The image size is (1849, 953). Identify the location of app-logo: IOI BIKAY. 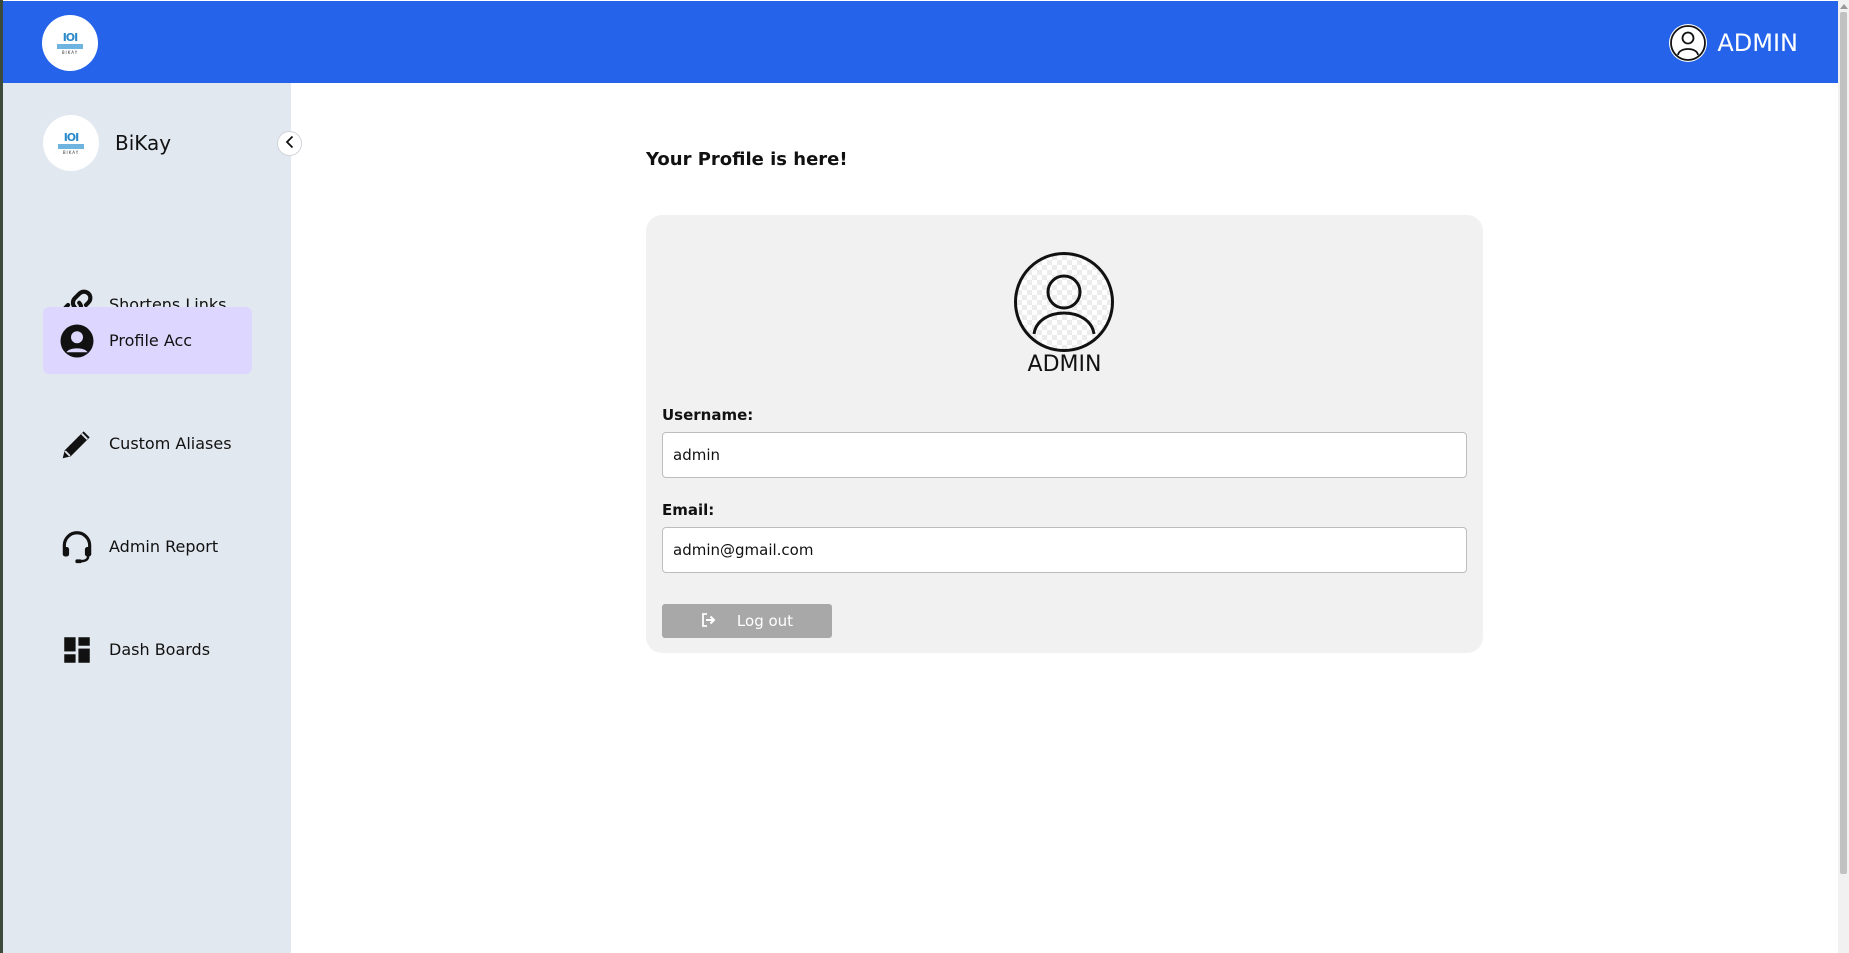
(70, 43).